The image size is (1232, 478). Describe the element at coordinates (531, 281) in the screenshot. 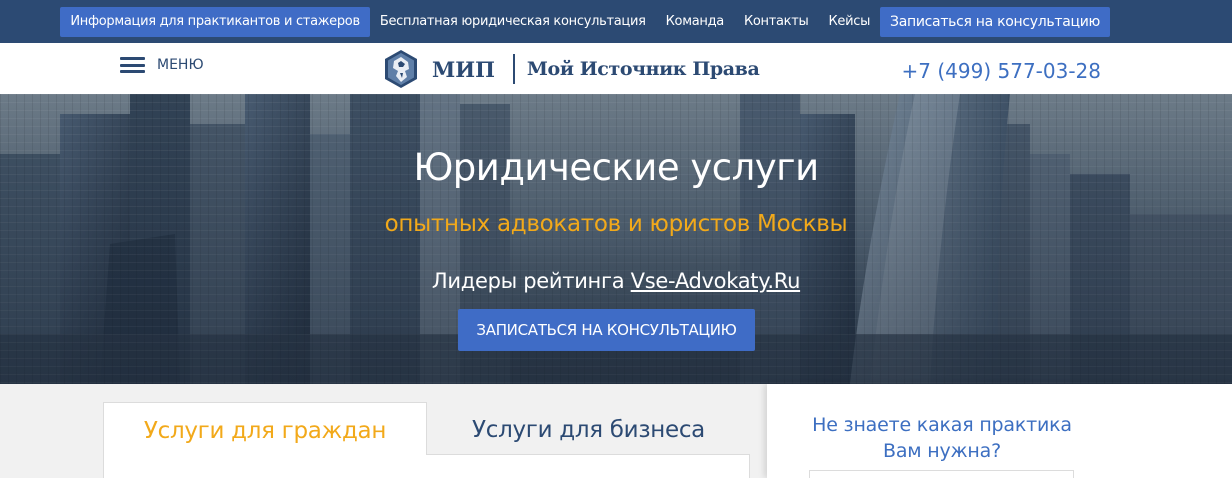

I see `rating-prefix: Лидеры рейтинга` at that location.